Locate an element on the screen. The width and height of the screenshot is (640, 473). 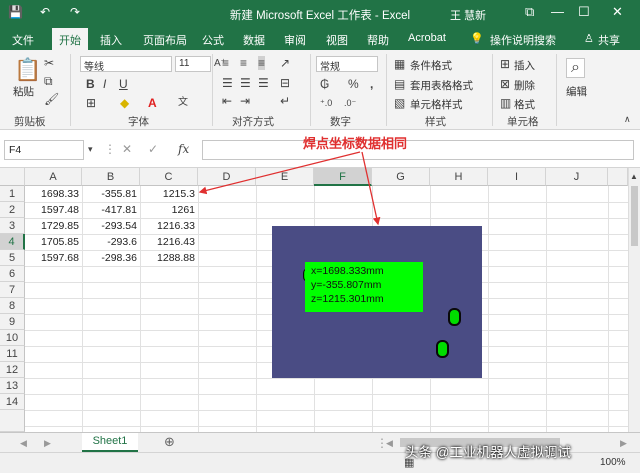
scroll-right-icon: ▶ is located at coordinates (623, 443).